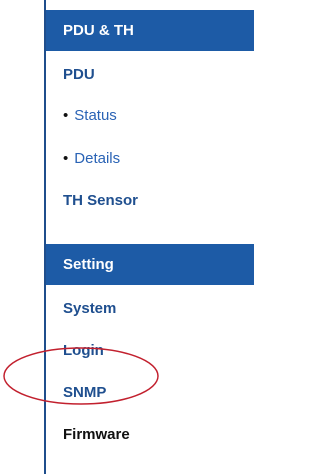  I want to click on sidebar-subitem-details-label: Details, so click(97, 158).